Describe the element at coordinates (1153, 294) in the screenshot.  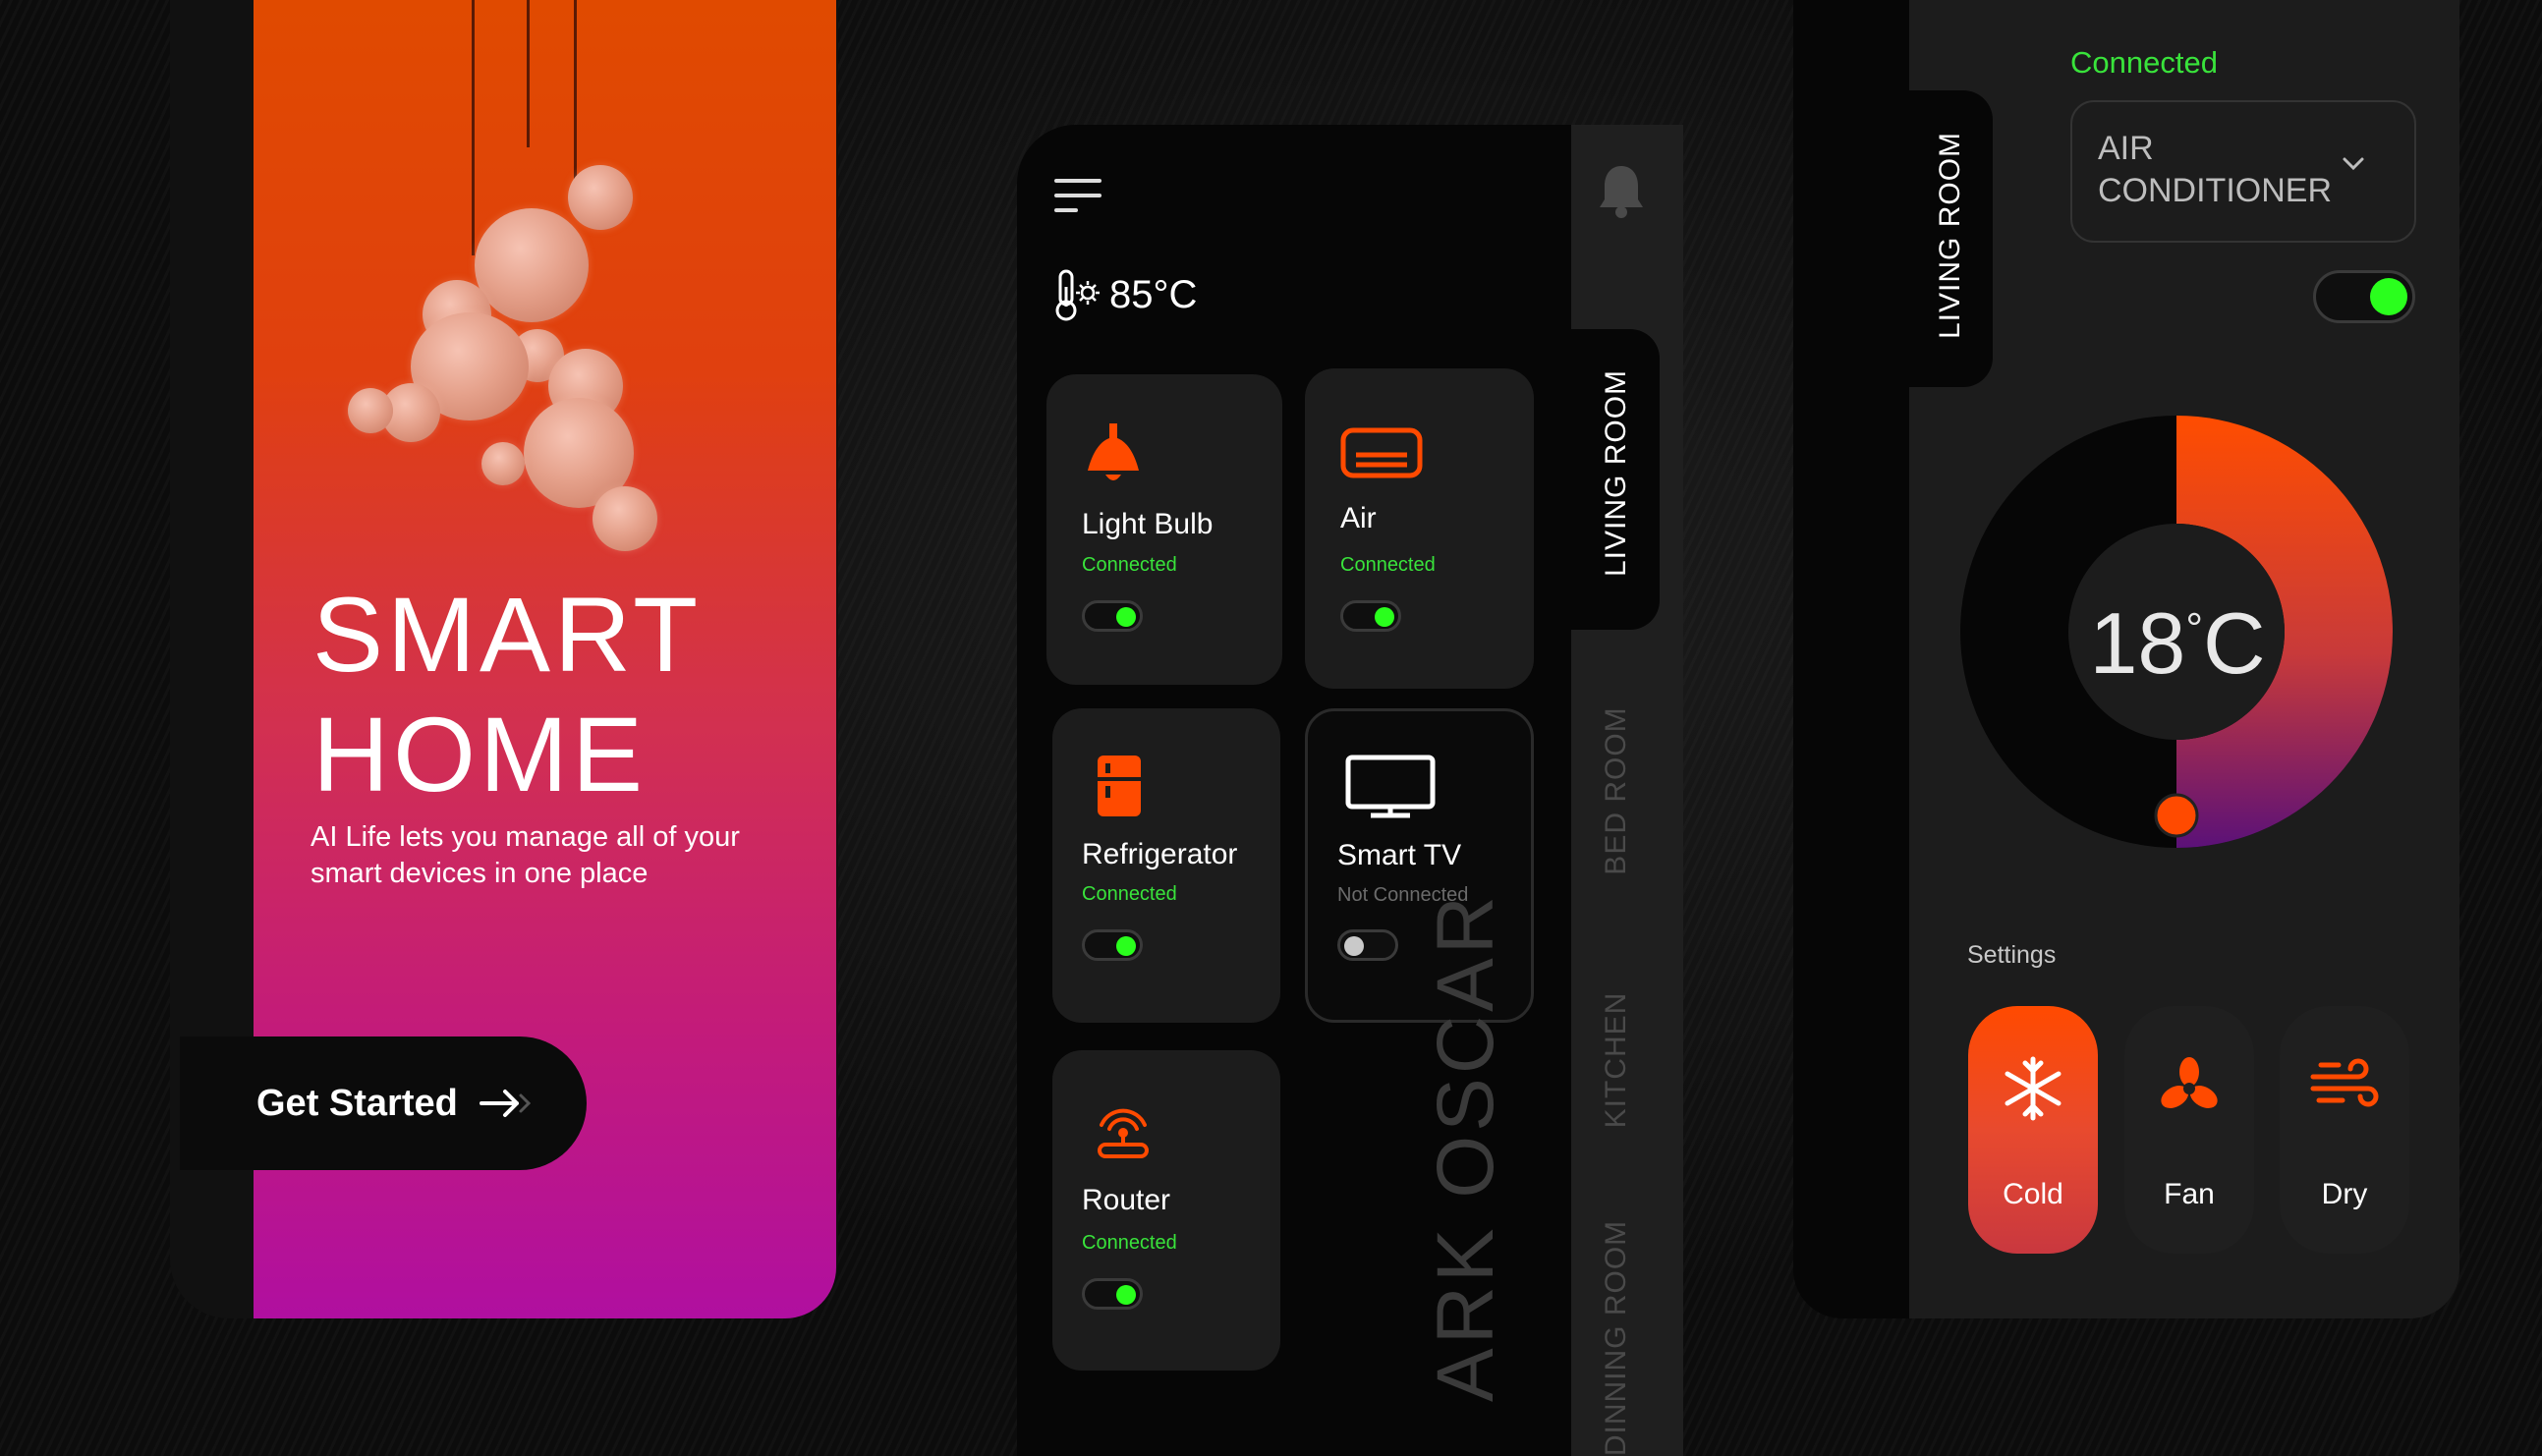
I see `weather-temperature: 85°C` at that location.